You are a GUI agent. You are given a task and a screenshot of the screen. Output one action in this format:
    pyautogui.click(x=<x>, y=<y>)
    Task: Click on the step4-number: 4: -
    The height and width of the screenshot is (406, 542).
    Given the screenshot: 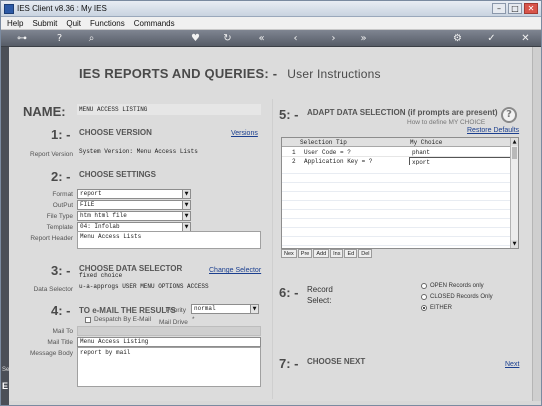 What is the action you would take?
    pyautogui.click(x=61, y=310)
    